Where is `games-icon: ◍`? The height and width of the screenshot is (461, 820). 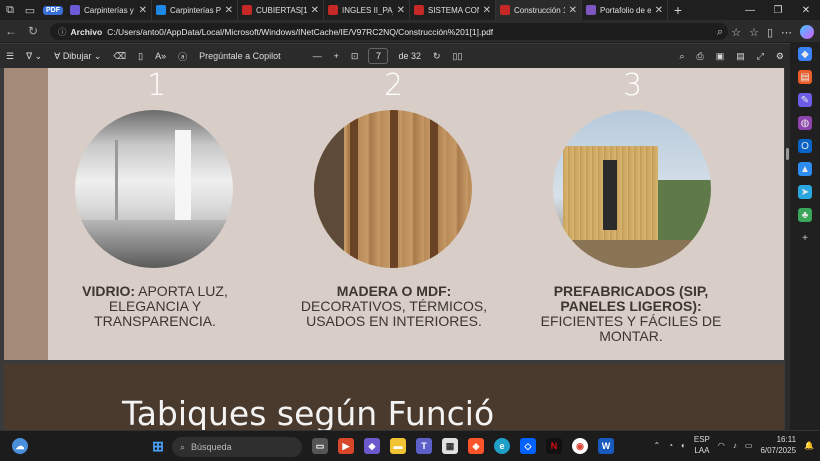 games-icon: ◍ is located at coordinates (805, 123).